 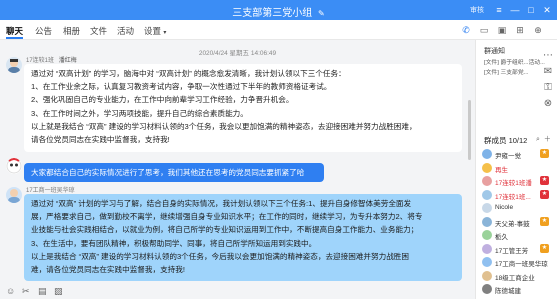 What do you see at coordinates (484, 30) in the screenshot?
I see `video-icon: ▭` at bounding box center [484, 30].